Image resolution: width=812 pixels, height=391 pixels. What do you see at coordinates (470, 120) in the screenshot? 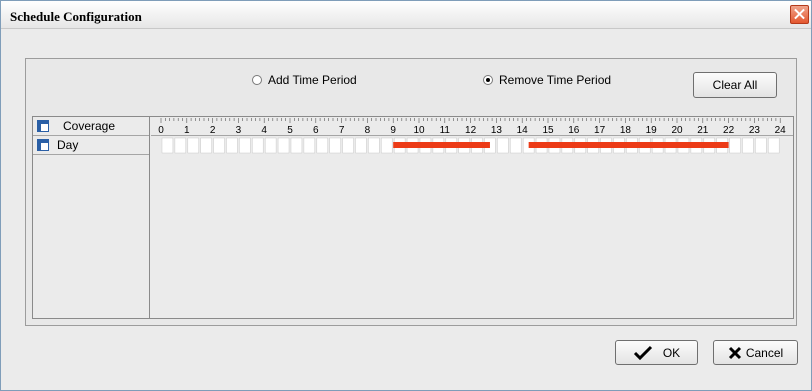
I see `ruler-ticks` at bounding box center [470, 120].